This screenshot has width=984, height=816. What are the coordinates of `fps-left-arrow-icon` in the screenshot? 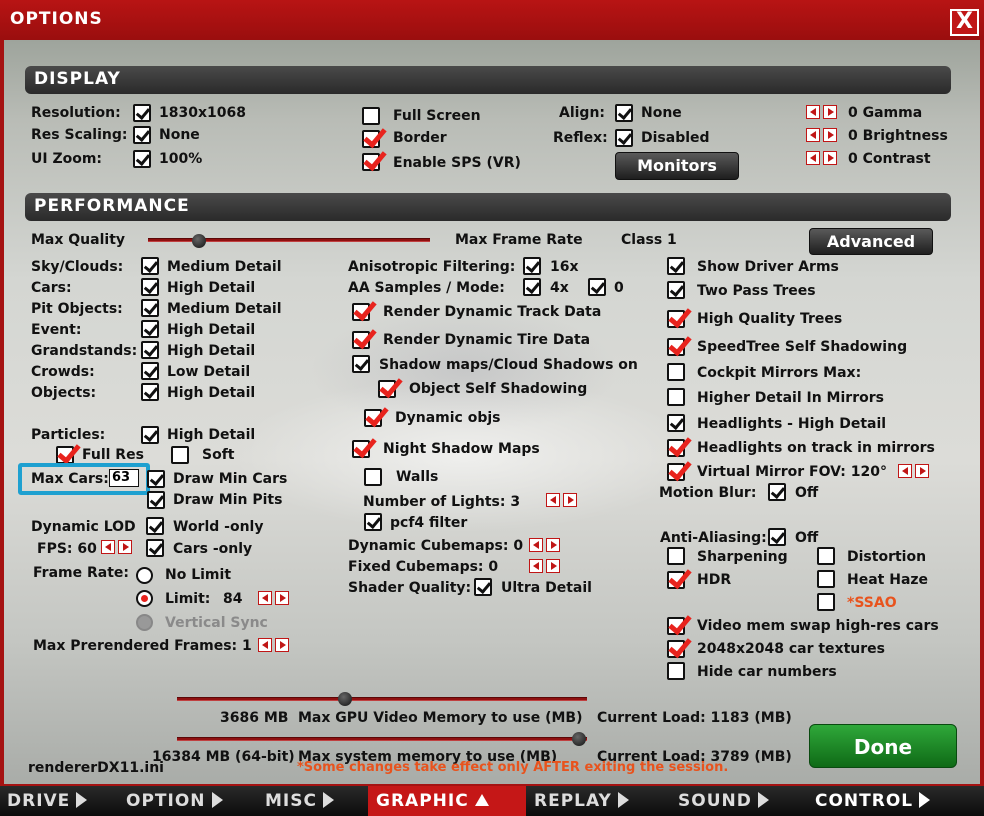 It's located at (108, 547).